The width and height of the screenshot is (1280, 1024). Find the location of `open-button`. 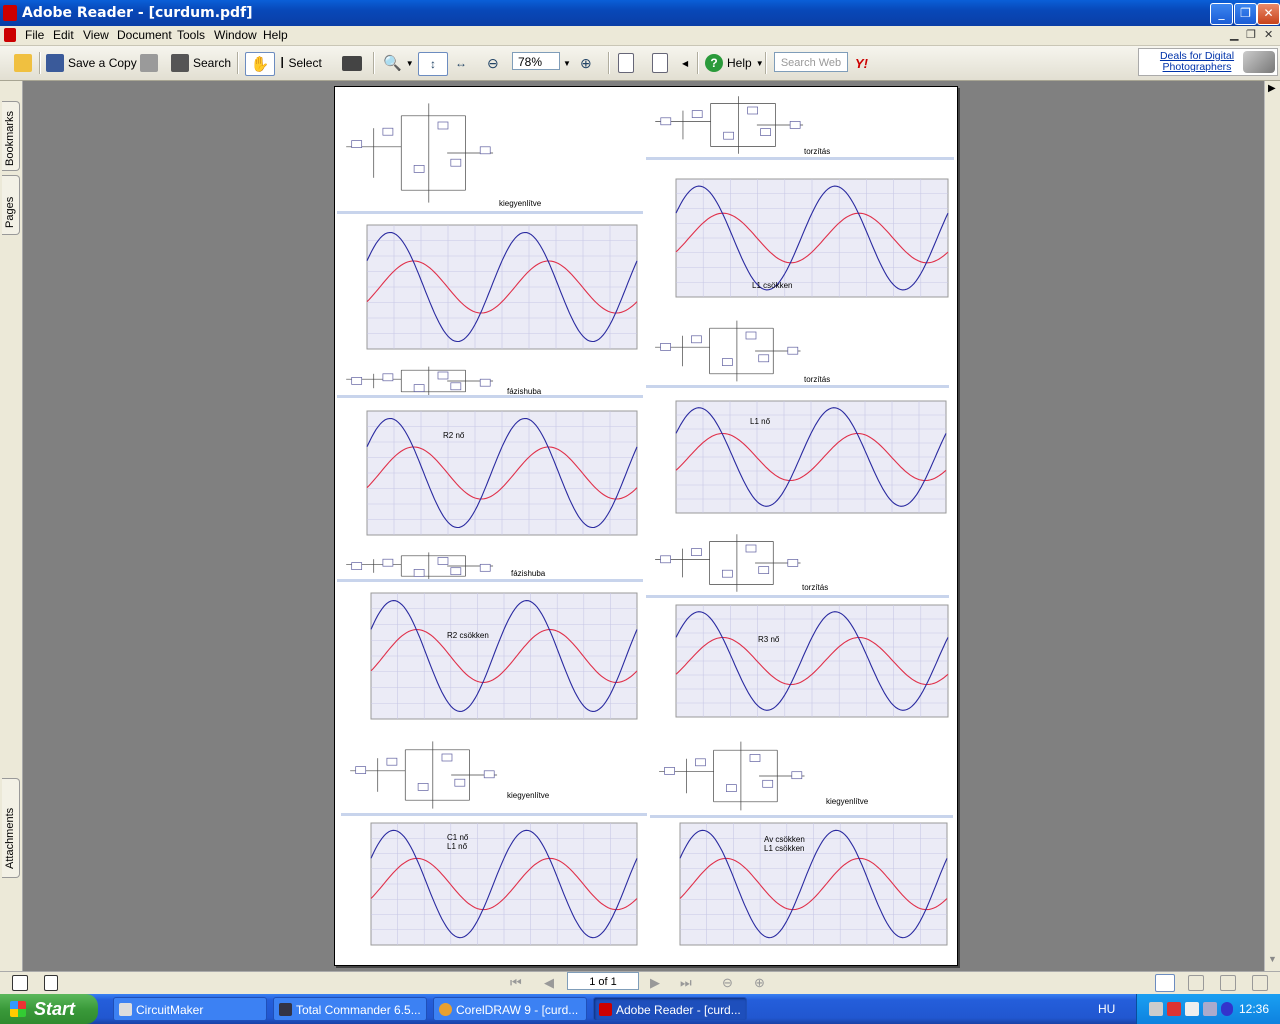

open-button is located at coordinates (23, 63).